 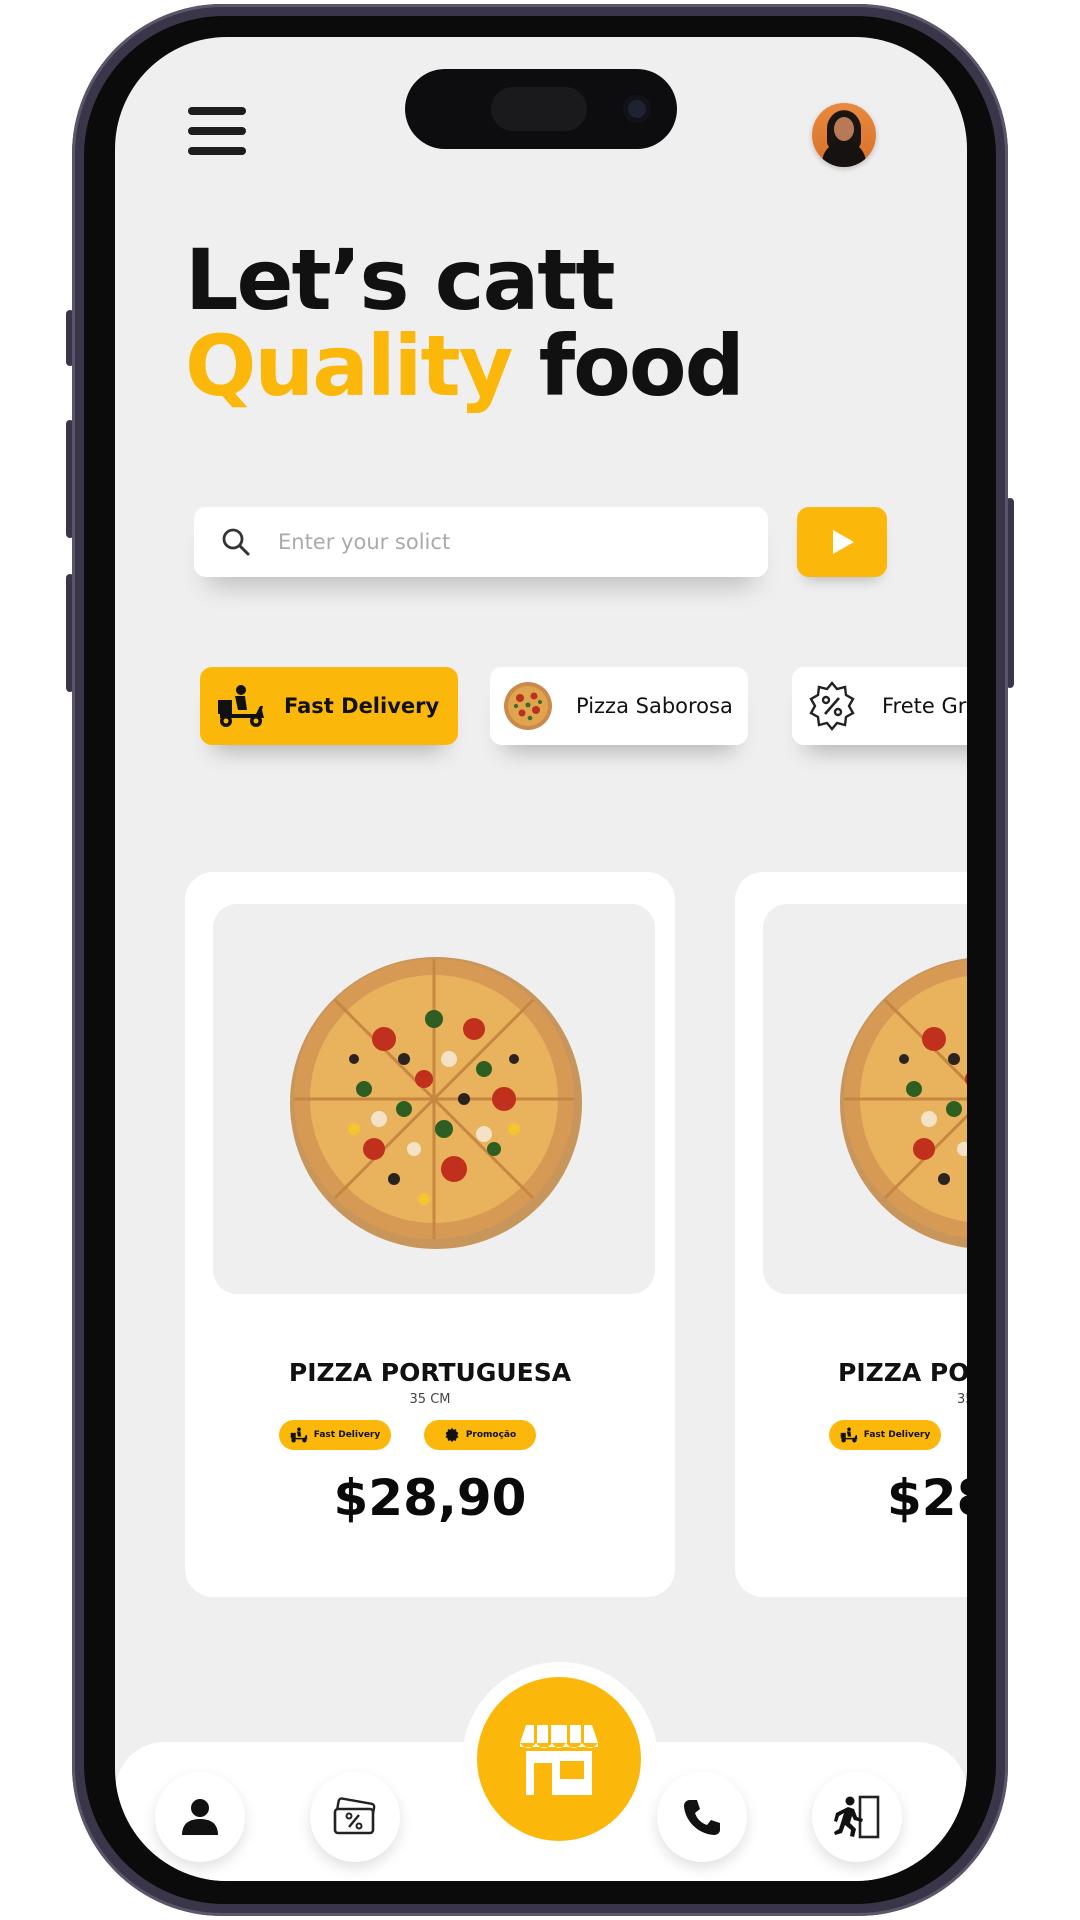 I want to click on search-submit-button, so click(x=842, y=542).